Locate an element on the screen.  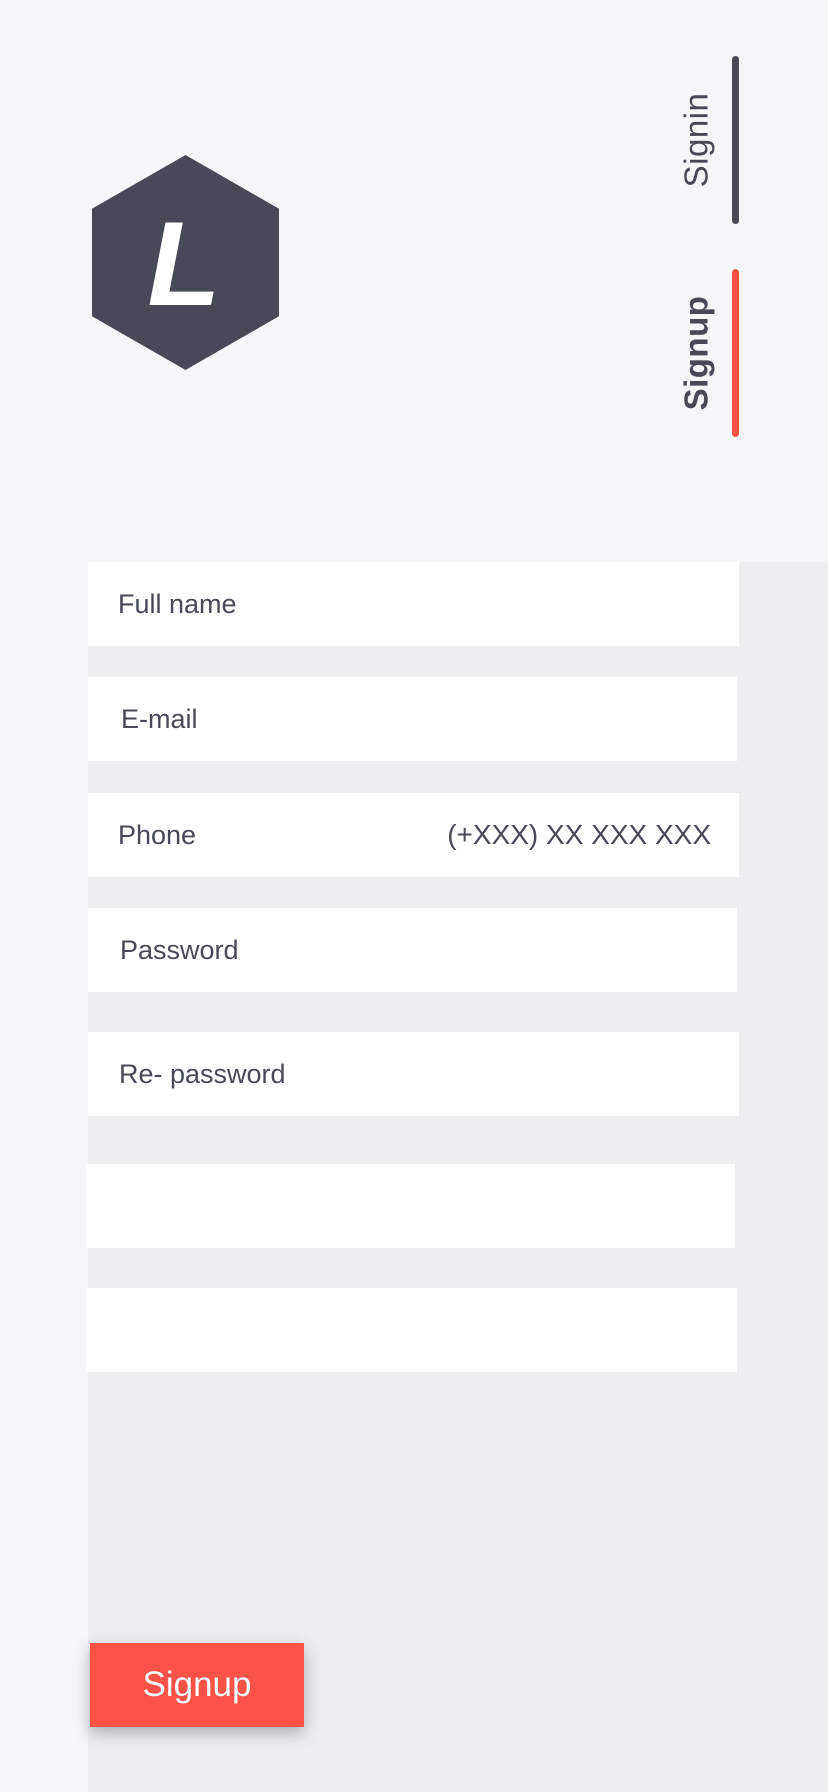
tab-signin: Signin is located at coordinates (705, 140).